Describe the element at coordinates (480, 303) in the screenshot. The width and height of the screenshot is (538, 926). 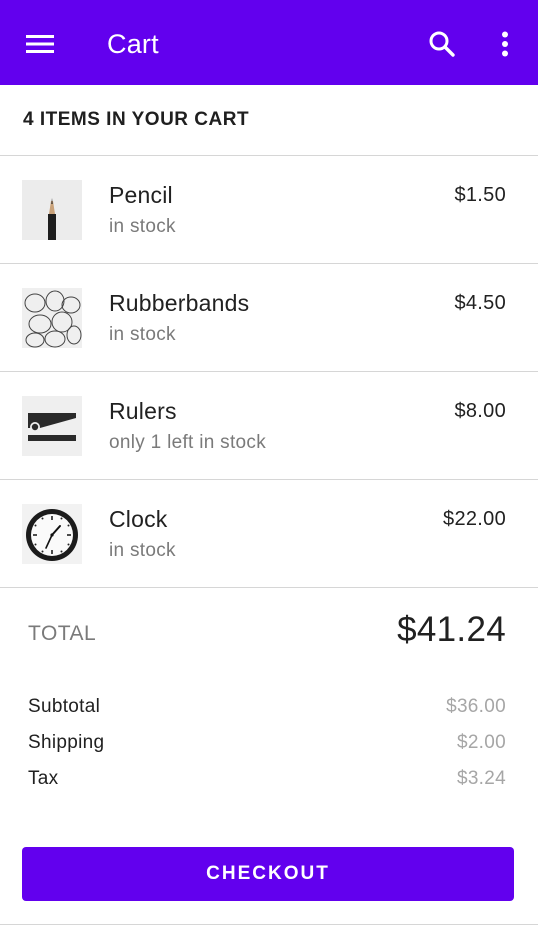
I see `item-price: $4.50` at that location.